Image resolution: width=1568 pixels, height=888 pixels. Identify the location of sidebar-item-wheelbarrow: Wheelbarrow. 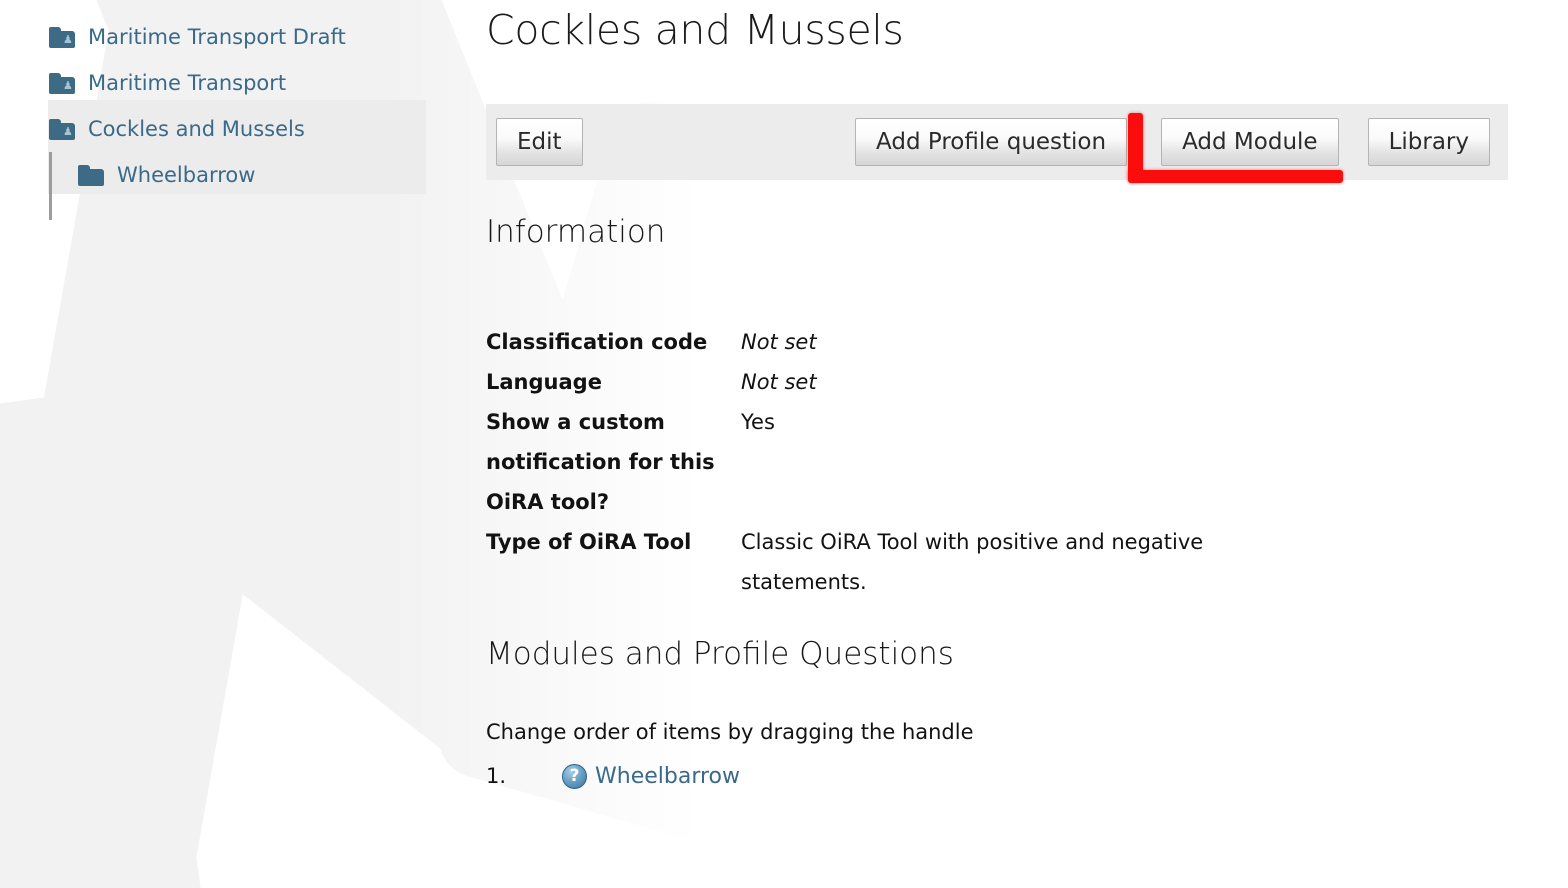
(235, 186).